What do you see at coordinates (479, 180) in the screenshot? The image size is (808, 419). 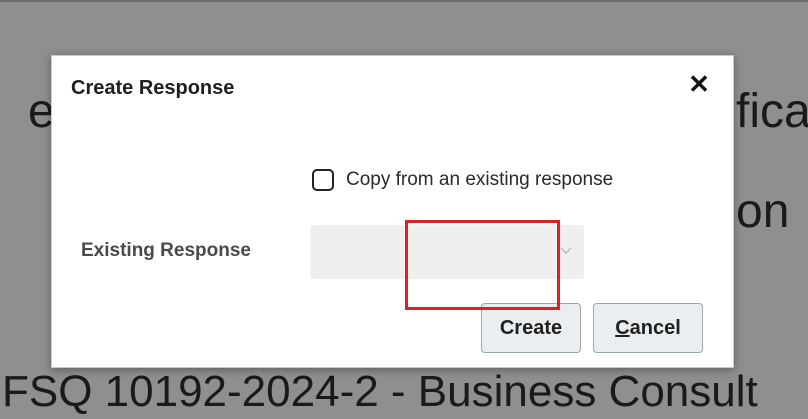 I see `copy-existing-label: Copy from an existing response` at bounding box center [479, 180].